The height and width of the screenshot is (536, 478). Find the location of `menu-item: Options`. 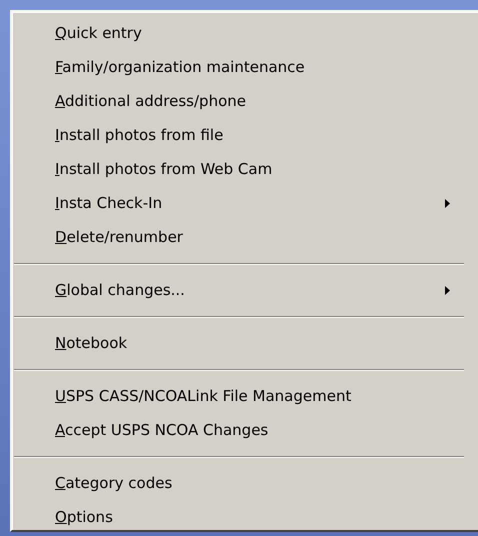

menu-item: Options is located at coordinates (245, 517).